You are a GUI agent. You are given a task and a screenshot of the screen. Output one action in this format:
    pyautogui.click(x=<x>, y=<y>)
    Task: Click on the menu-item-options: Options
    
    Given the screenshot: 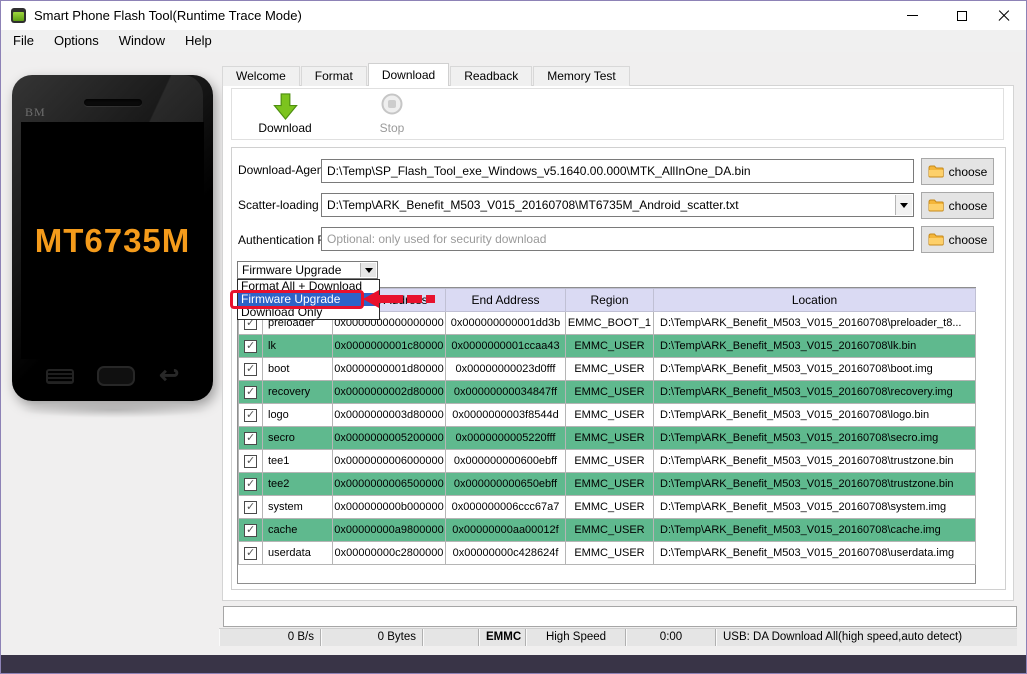 What is the action you would take?
    pyautogui.click(x=76, y=40)
    